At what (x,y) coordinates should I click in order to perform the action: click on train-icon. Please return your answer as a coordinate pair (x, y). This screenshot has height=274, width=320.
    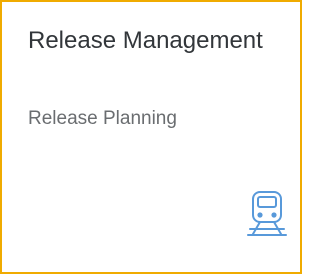
    Looking at the image, I should click on (267, 217).